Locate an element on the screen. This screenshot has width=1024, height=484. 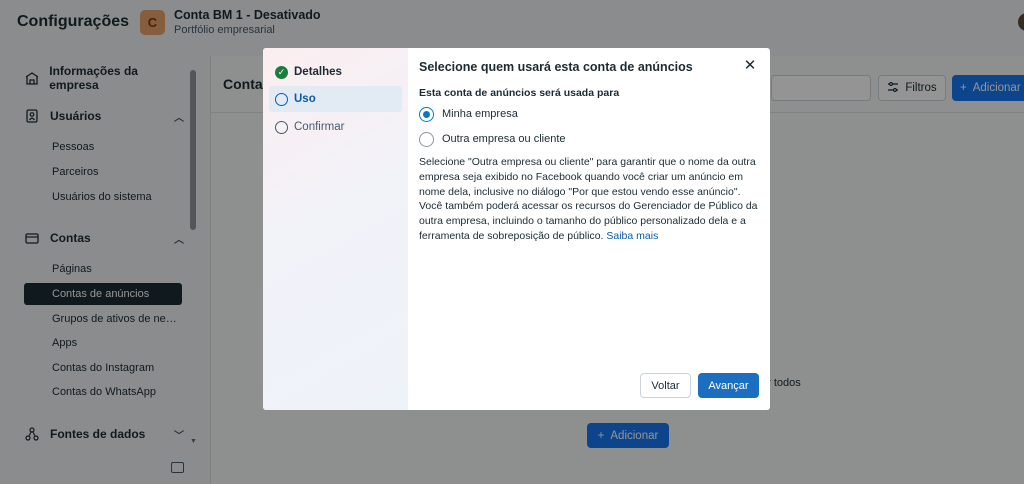
current-step-circle-icon is located at coordinates (281, 99).